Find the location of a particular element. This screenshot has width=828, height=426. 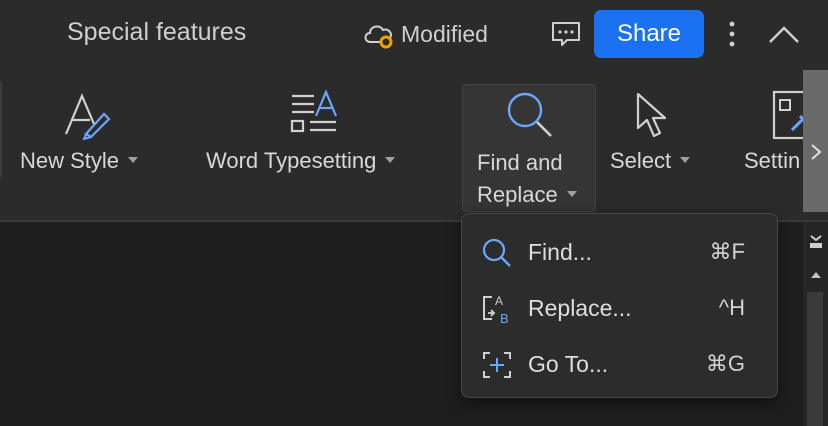

replace-icon: A B is located at coordinates (496, 309).